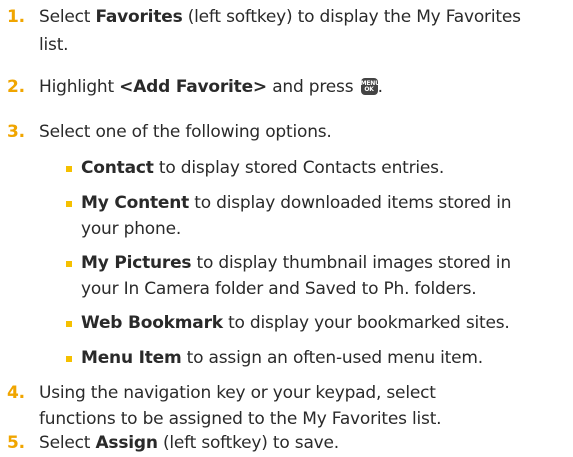  Describe the element at coordinates (54, 45) in the screenshot. I see `step-text: list.` at that location.